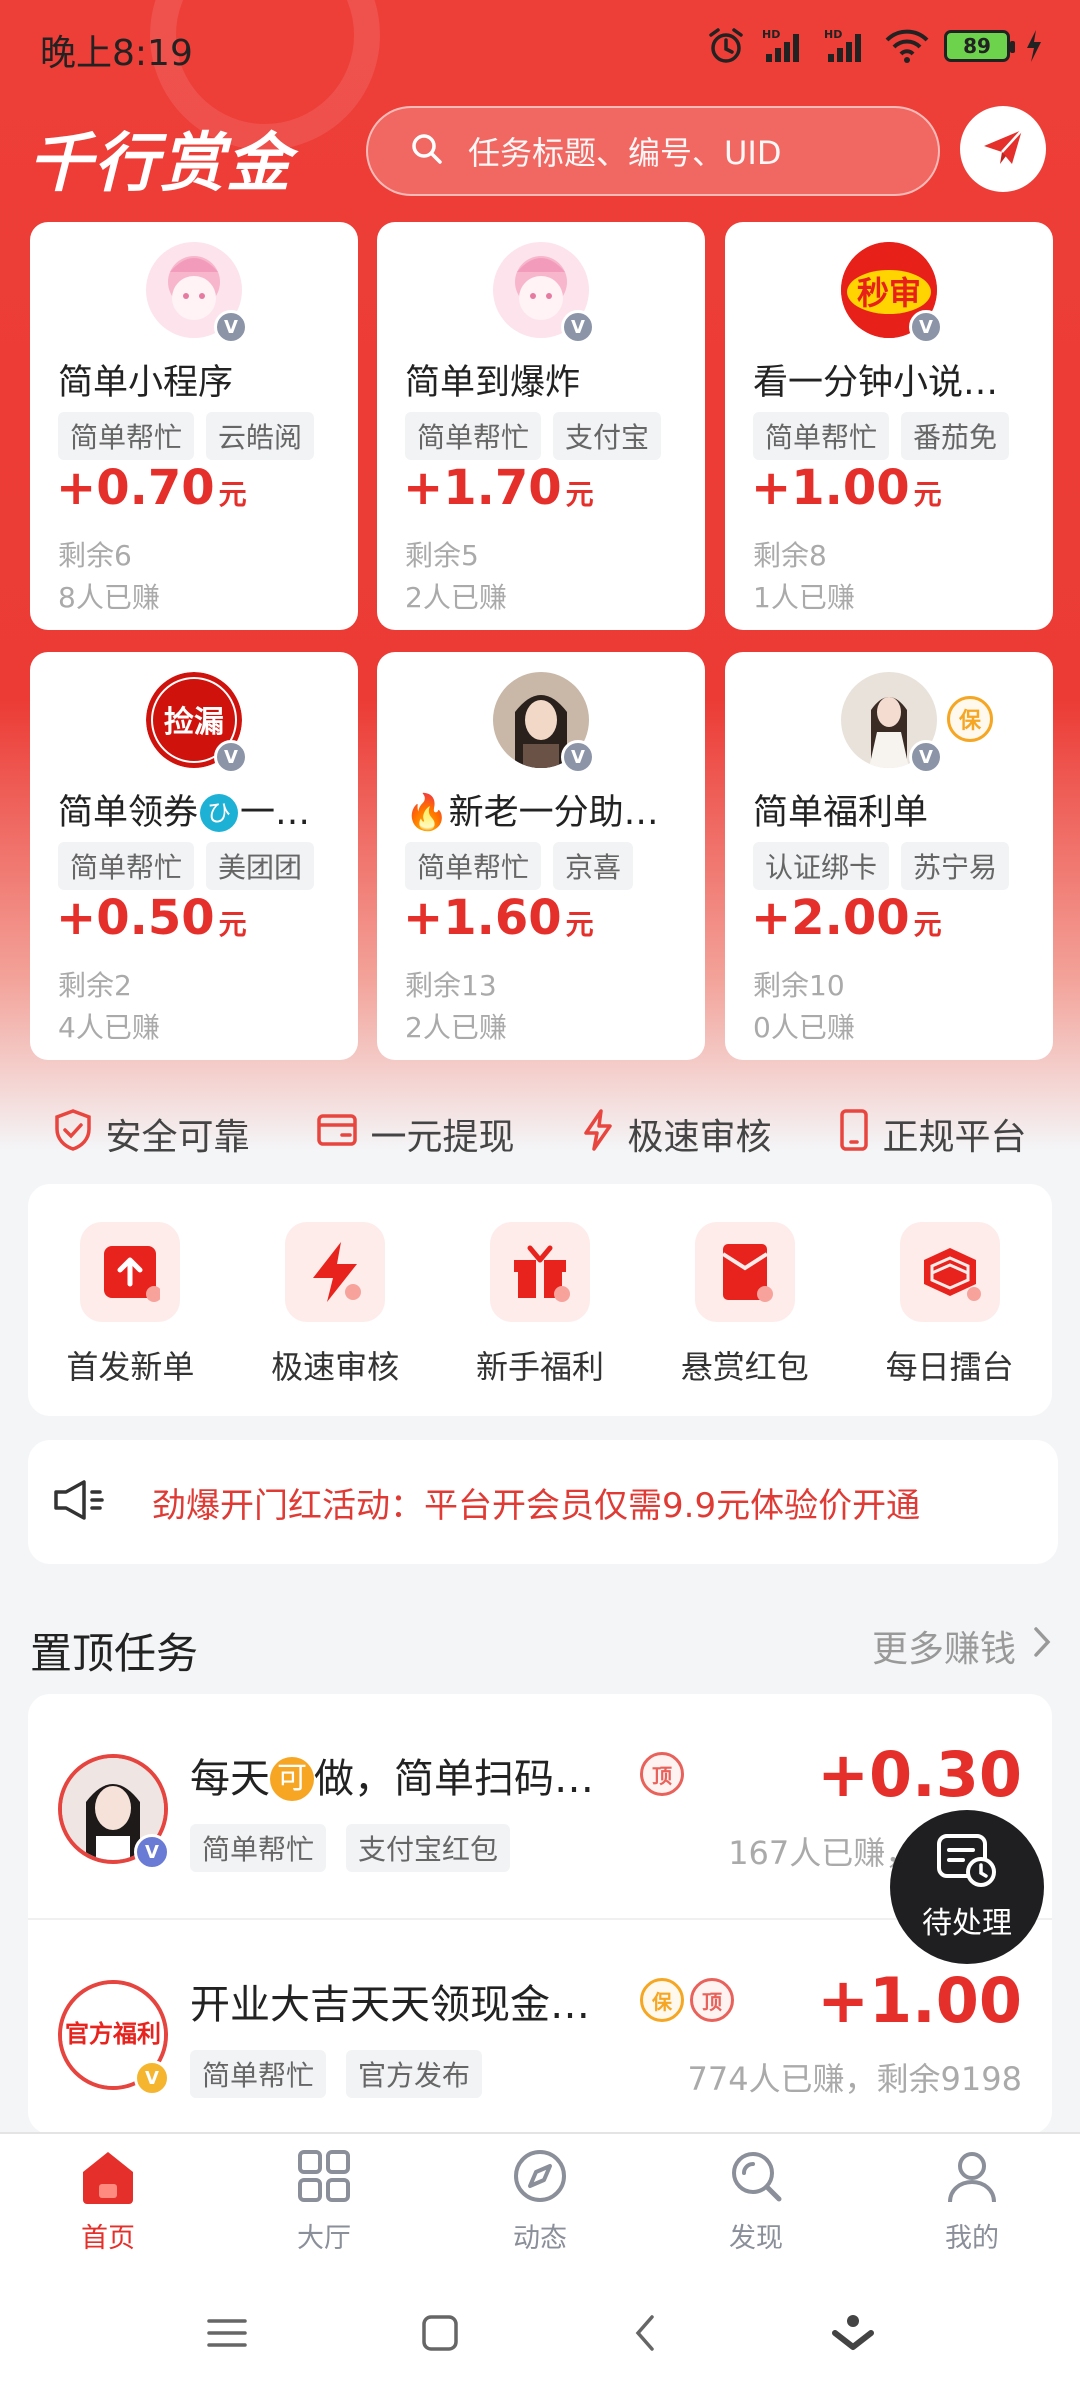 The width and height of the screenshot is (1080, 2400). I want to click on task-card: V 🔥新老一分助… 简单帮忙 京喜 +1.60 元 剩余13 2人已赚, so click(541, 856).